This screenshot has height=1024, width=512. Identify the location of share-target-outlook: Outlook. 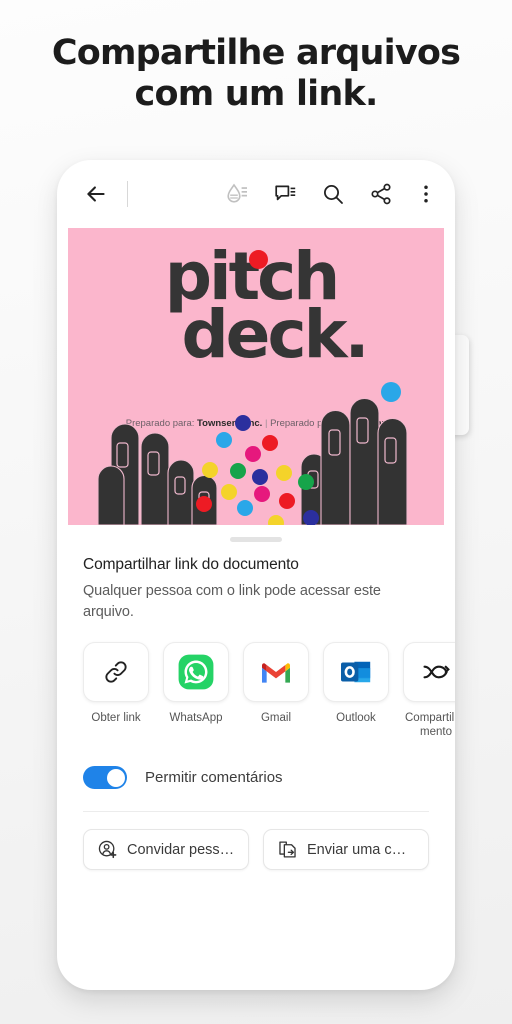
(356, 690).